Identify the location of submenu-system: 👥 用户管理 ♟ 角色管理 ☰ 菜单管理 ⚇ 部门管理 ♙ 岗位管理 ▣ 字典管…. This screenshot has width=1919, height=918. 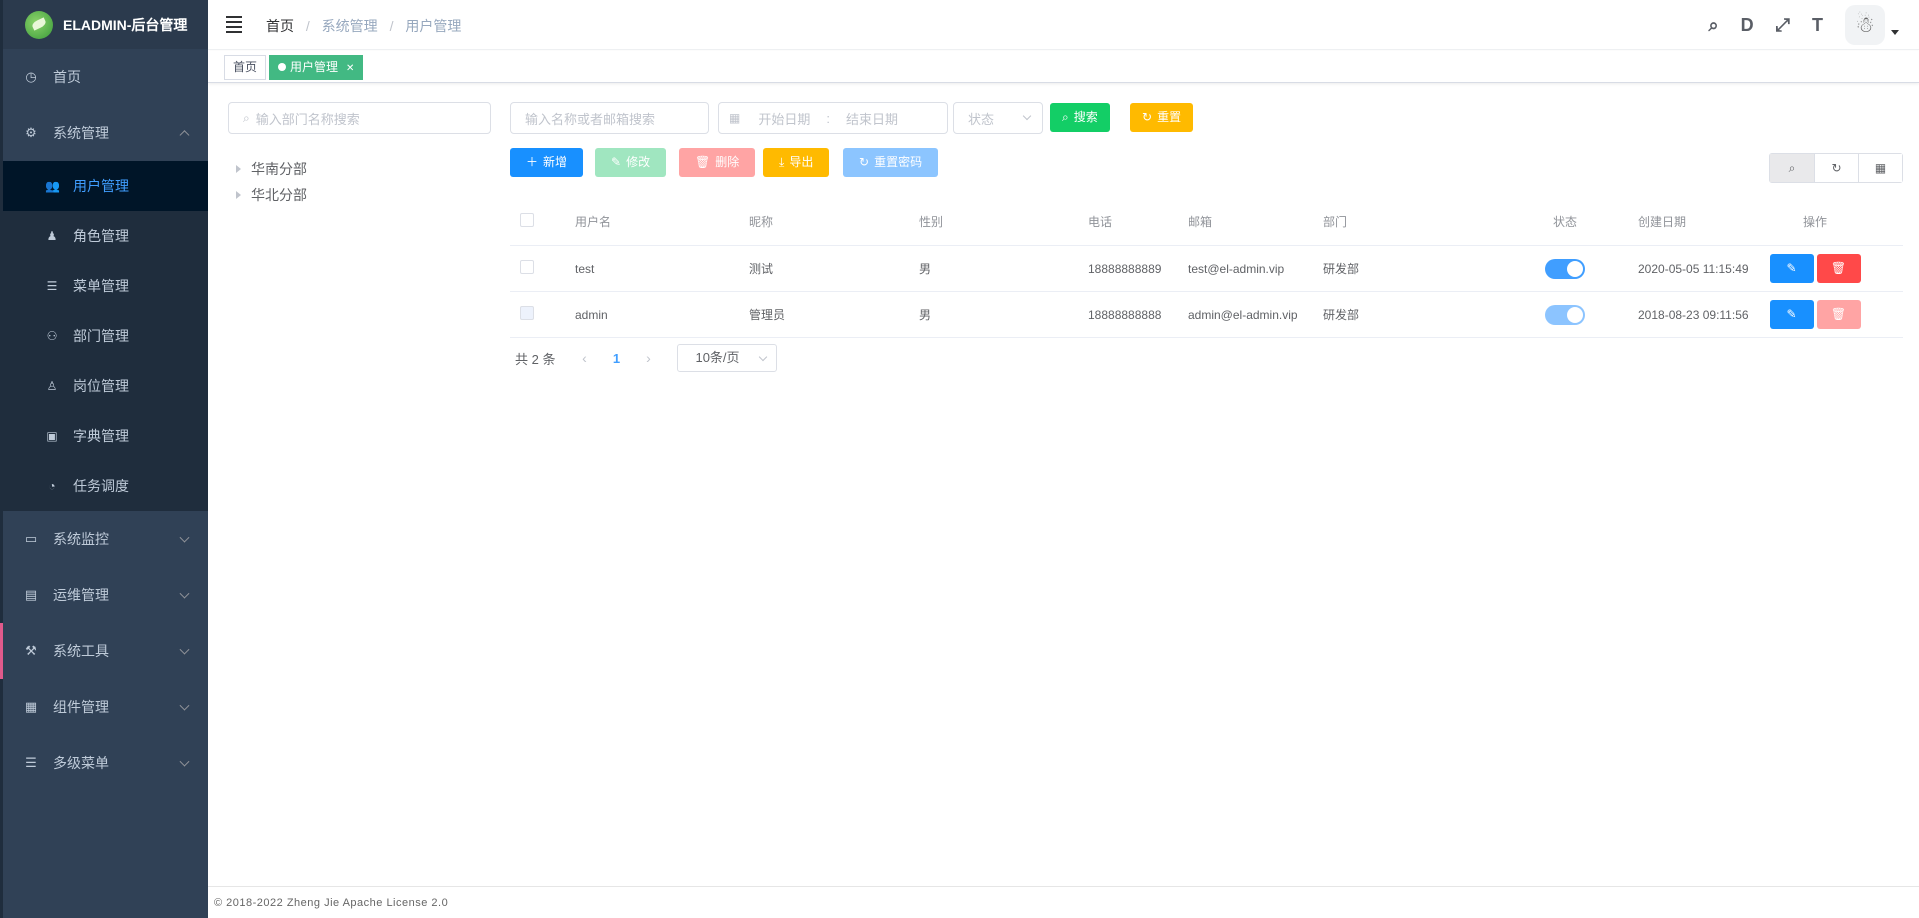
(105, 336).